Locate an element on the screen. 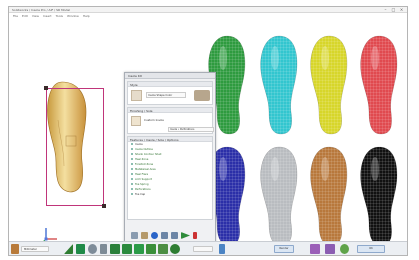  style-section: Style Insole Shape Color is located at coordinates (170, 93).